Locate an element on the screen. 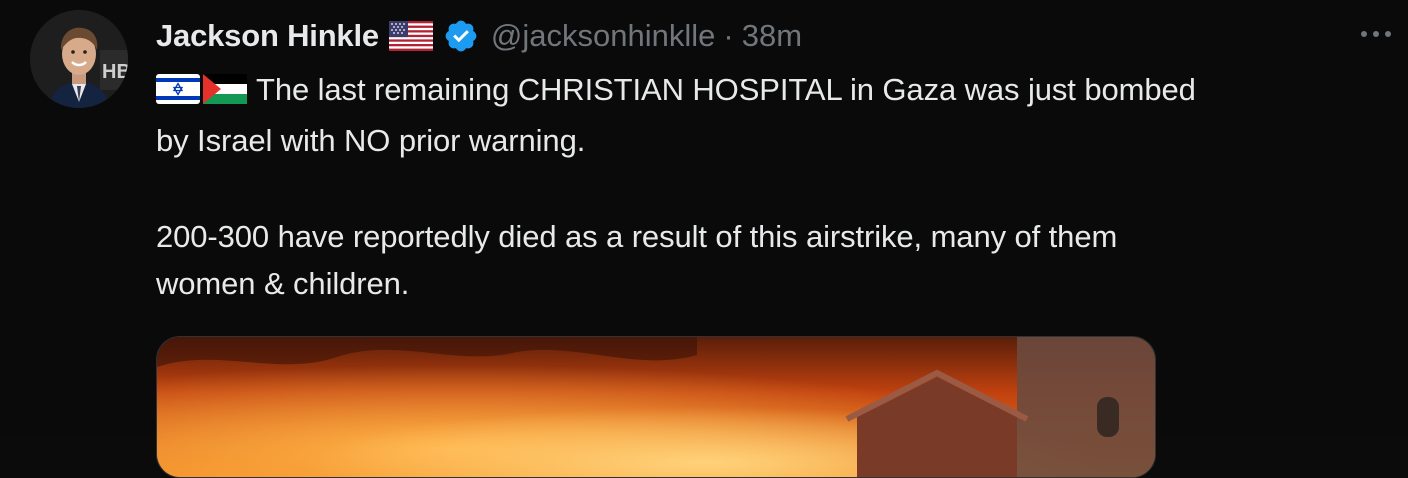 The width and height of the screenshot is (1408, 478). timestamp: 38m is located at coordinates (772, 36).